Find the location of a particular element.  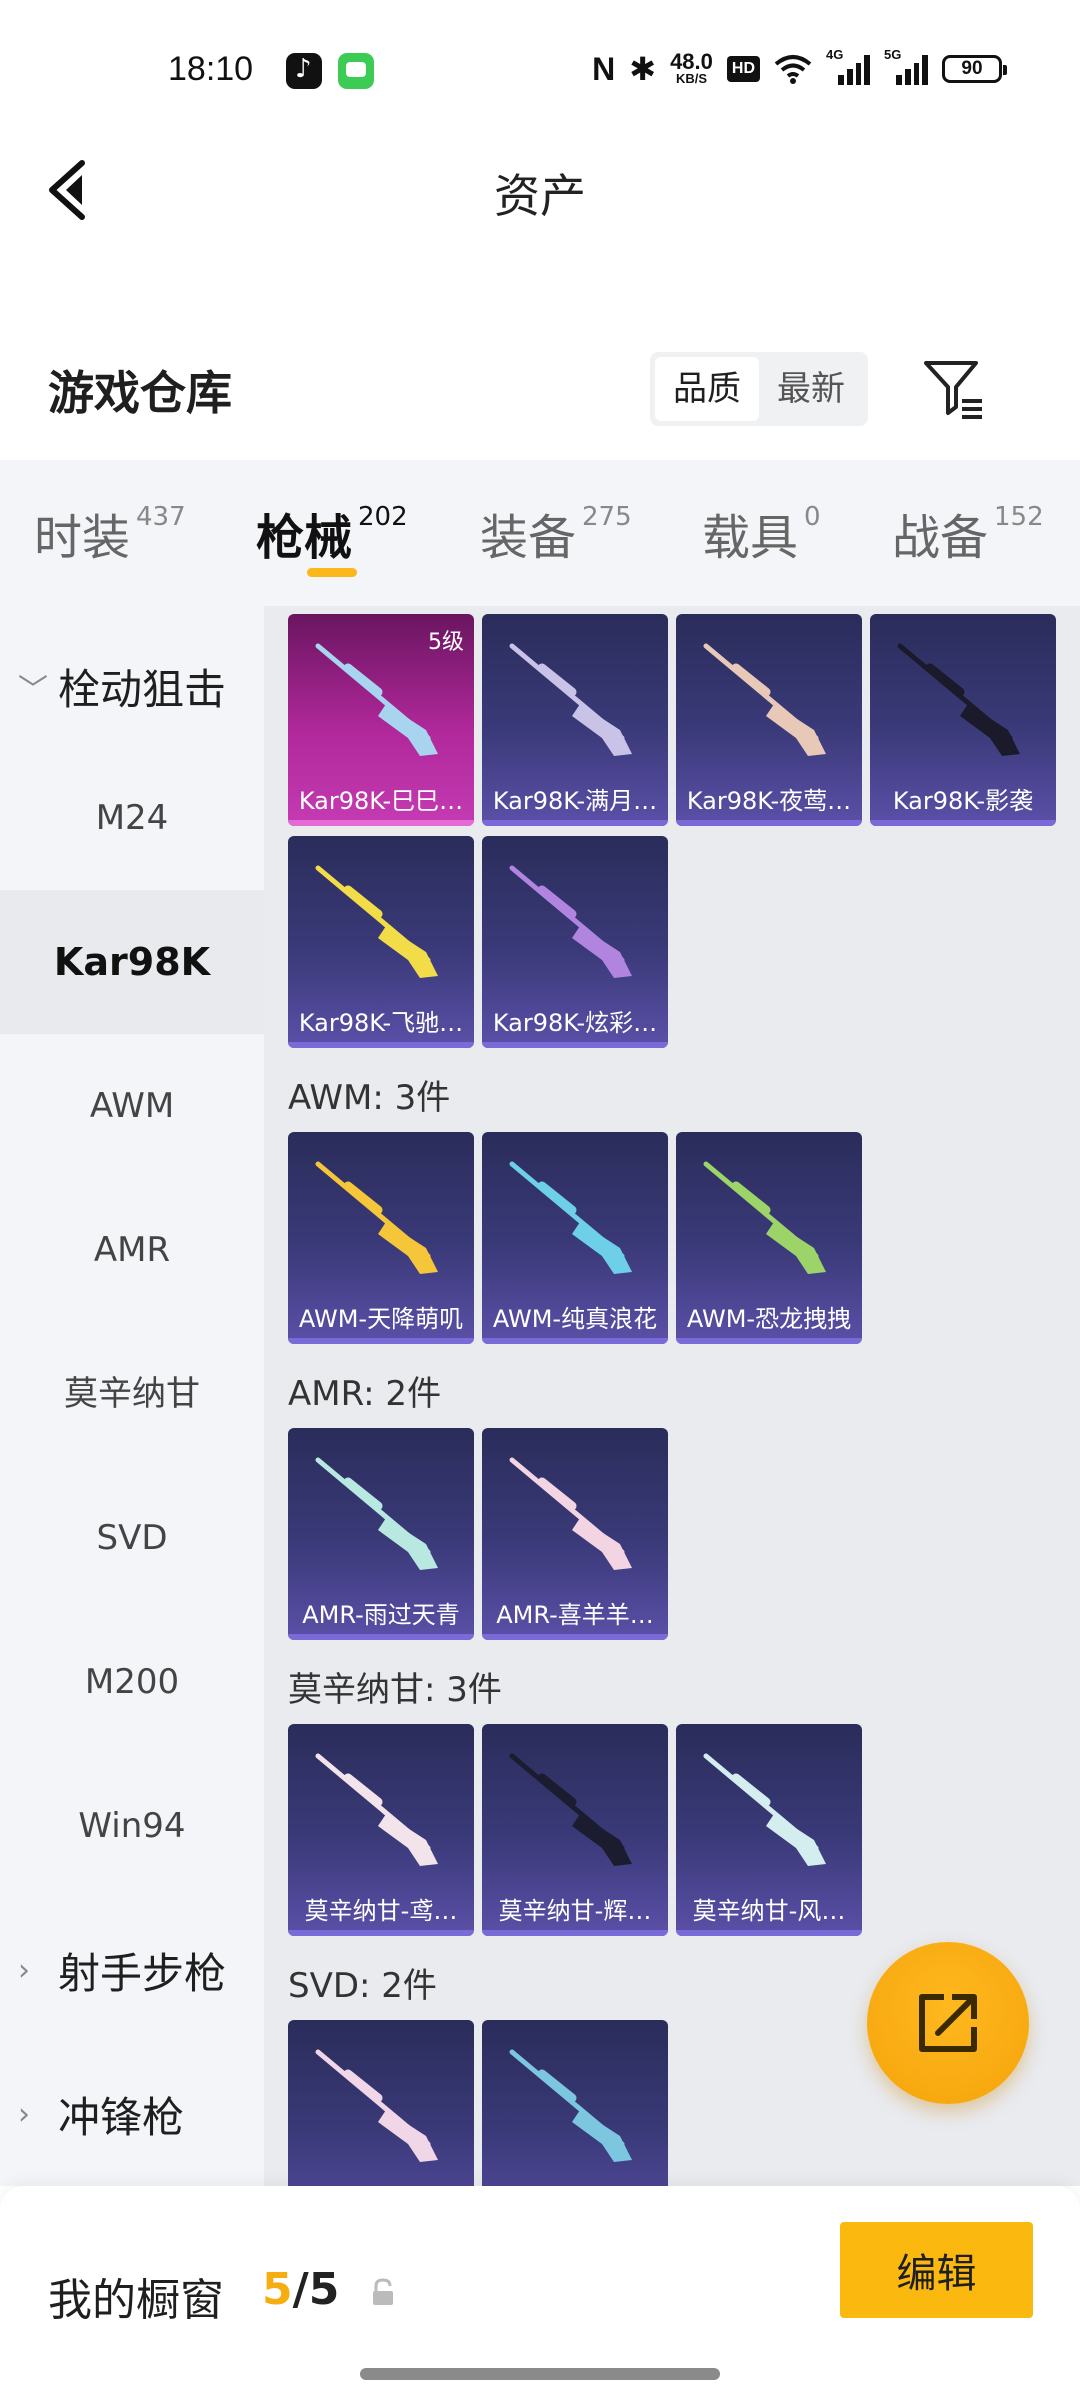

tab-label: 枪械 is located at coordinates (304, 538).